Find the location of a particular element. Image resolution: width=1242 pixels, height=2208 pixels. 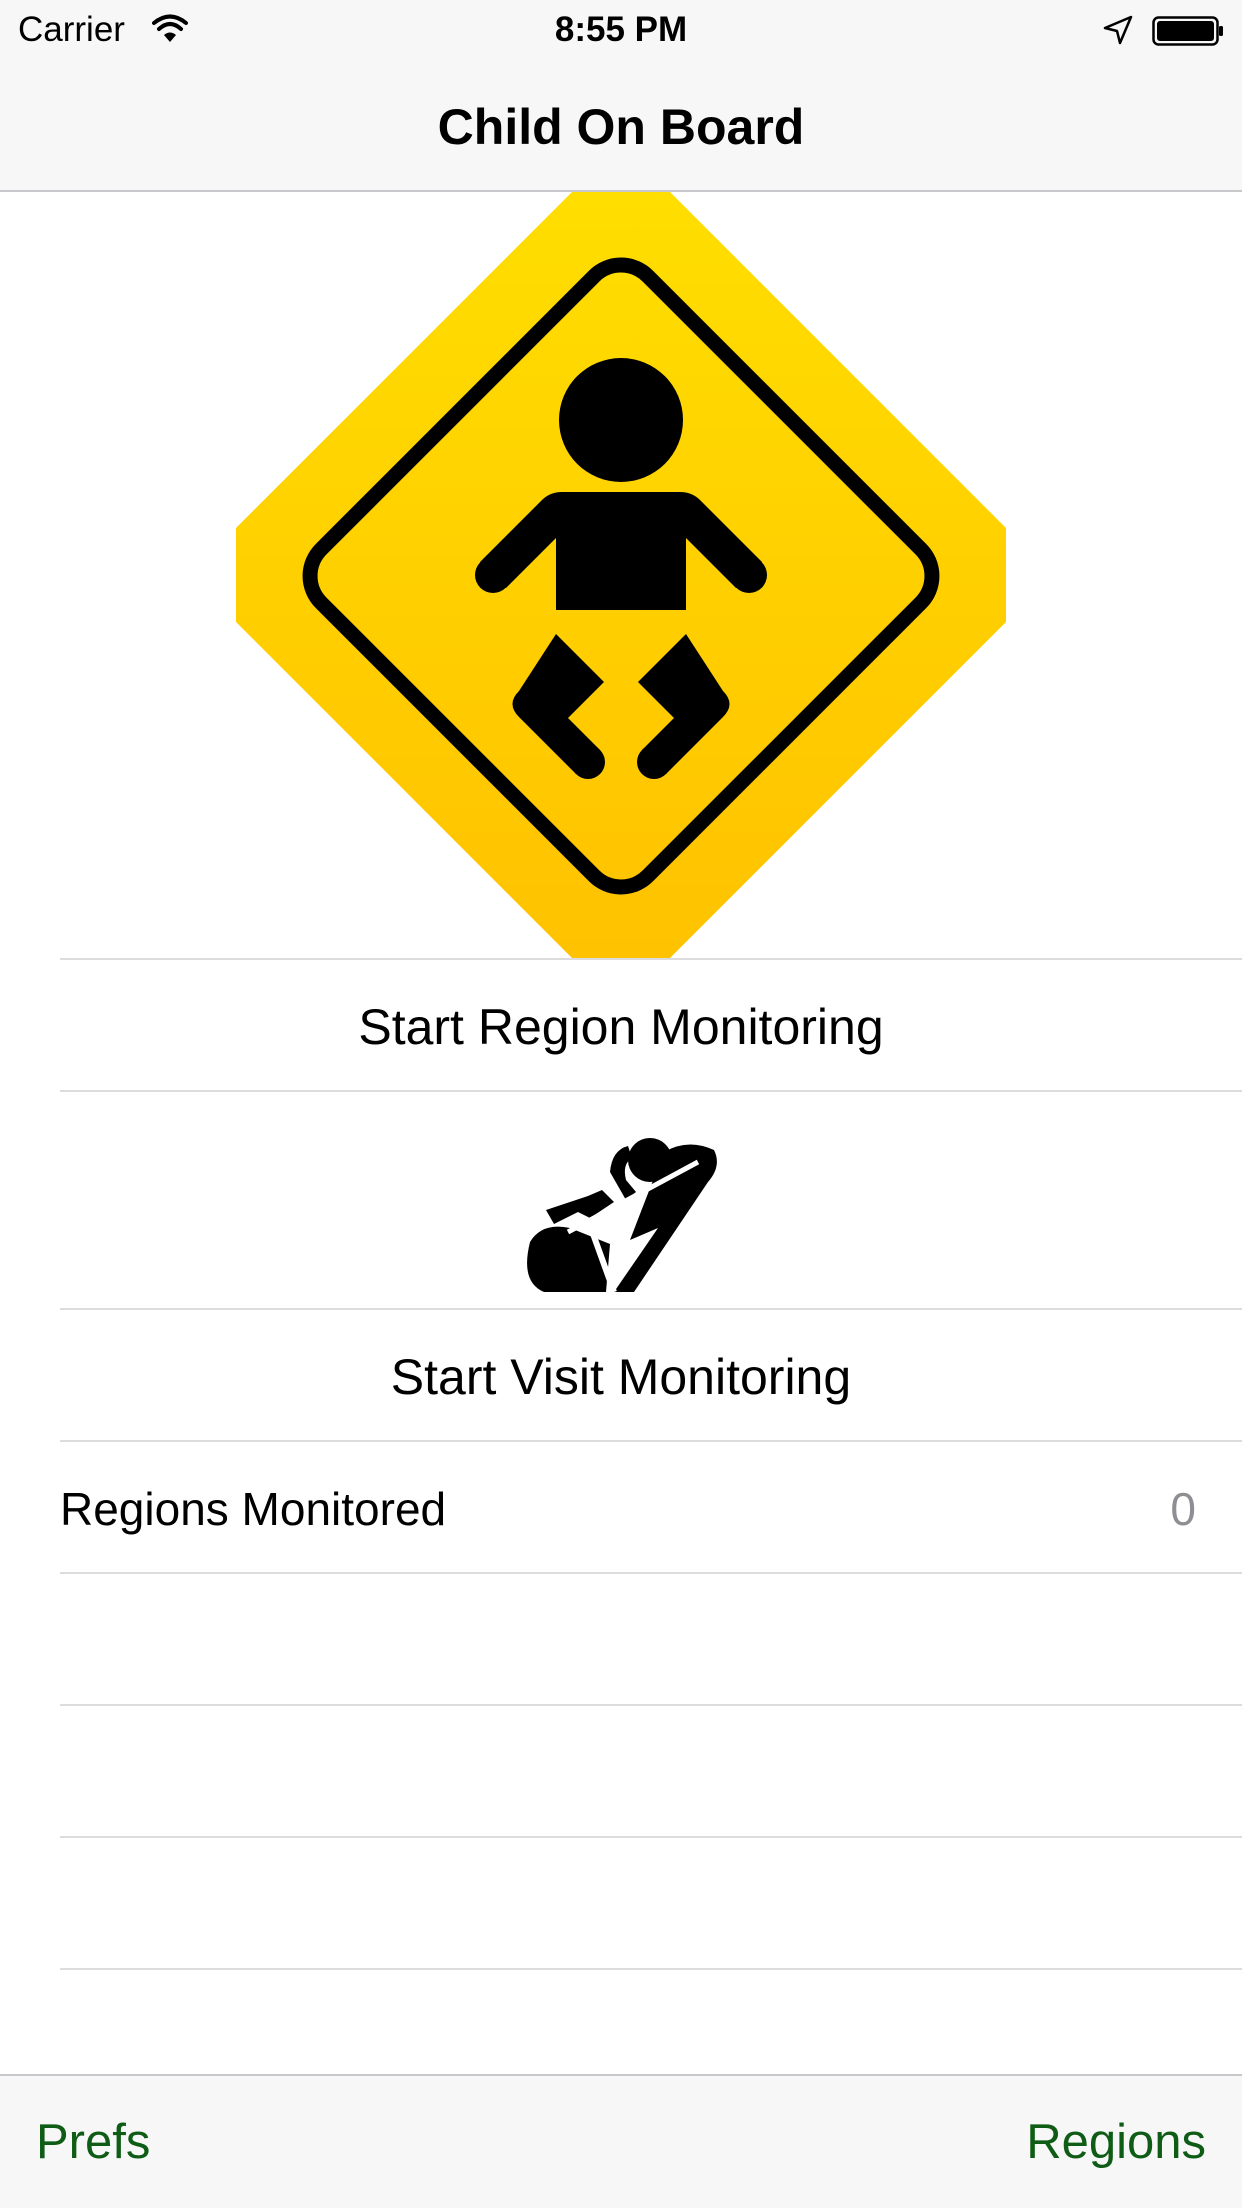

car-seat-icon is located at coordinates (622, 1216).